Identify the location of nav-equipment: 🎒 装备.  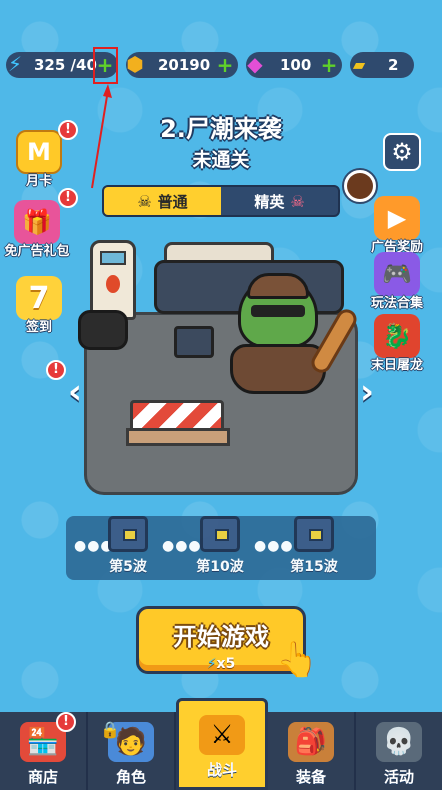
(312, 751).